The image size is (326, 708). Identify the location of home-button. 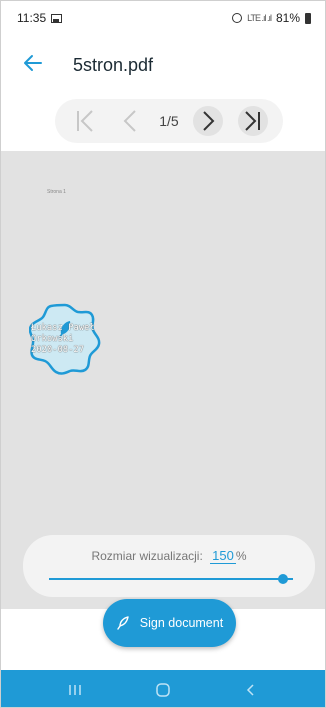
(163, 690).